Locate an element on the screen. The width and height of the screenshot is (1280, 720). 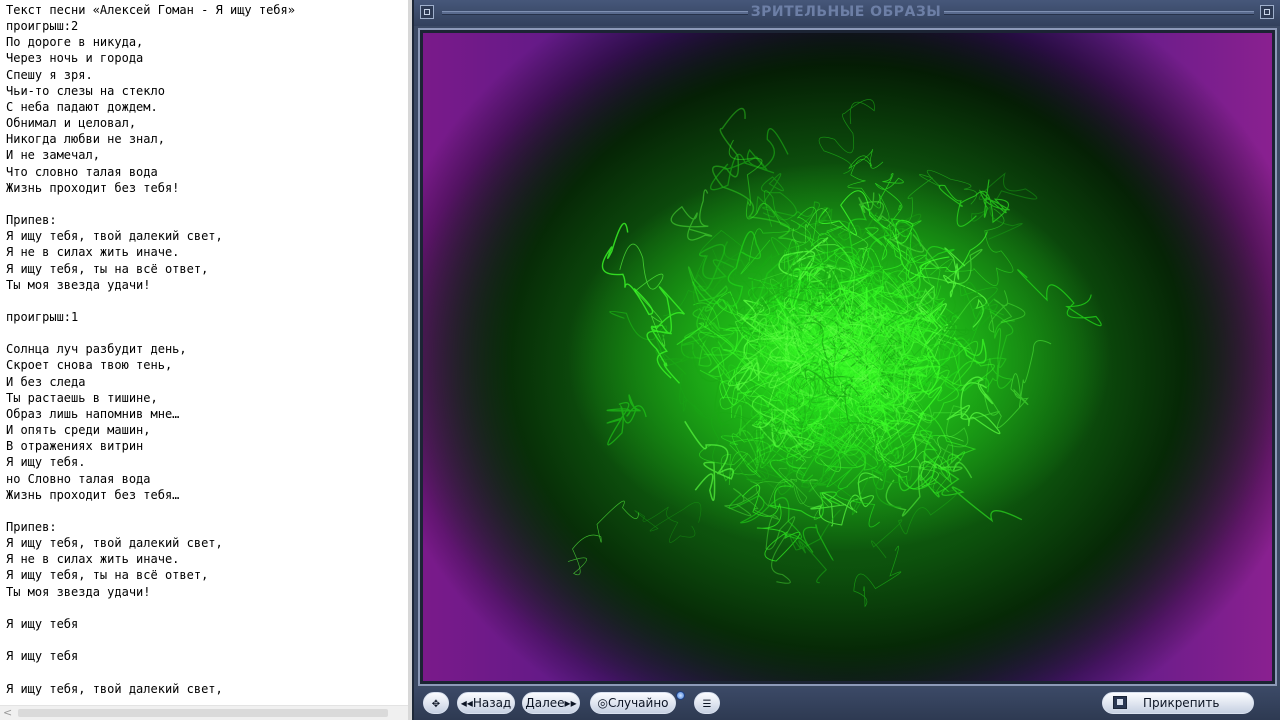
horizontal-scrollbar: < is located at coordinates (206, 712).